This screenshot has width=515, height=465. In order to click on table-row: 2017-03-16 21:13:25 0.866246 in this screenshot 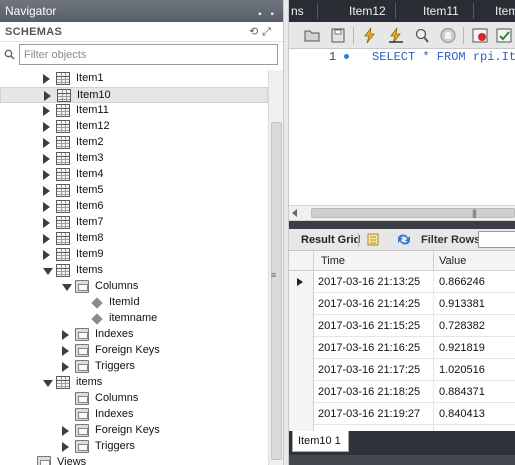, I will do `click(402, 282)`.